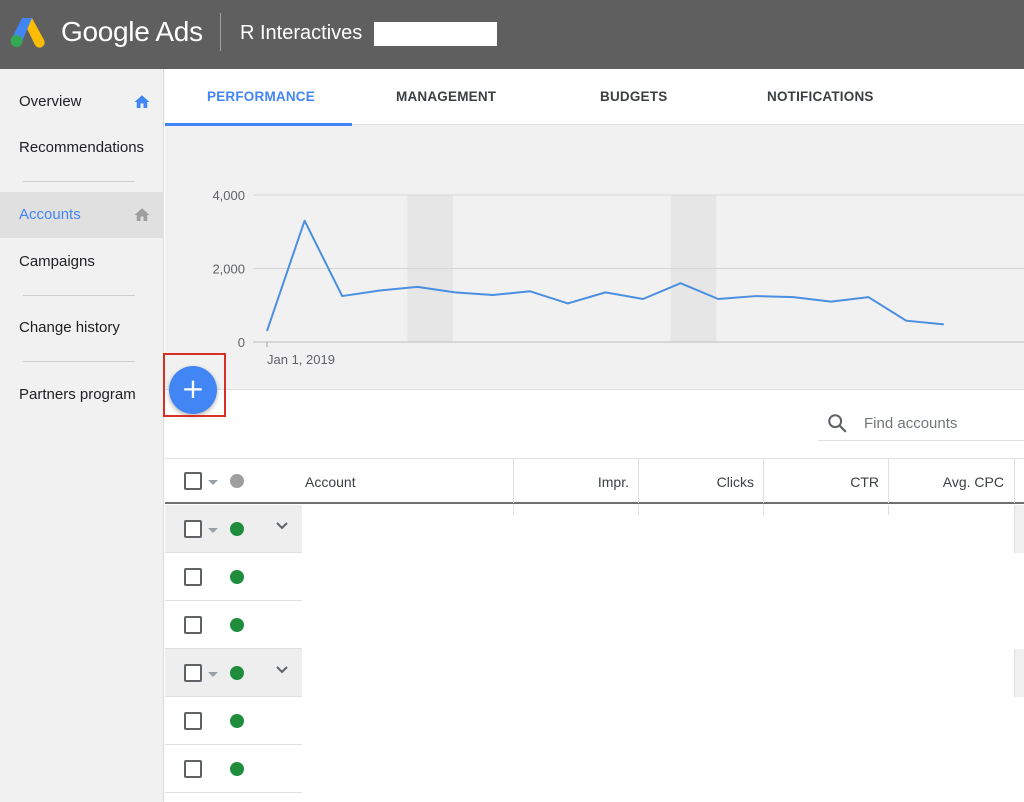 This screenshot has height=802, width=1024. Describe the element at coordinates (301, 33) in the screenshot. I see `account-name: R Interactives` at that location.